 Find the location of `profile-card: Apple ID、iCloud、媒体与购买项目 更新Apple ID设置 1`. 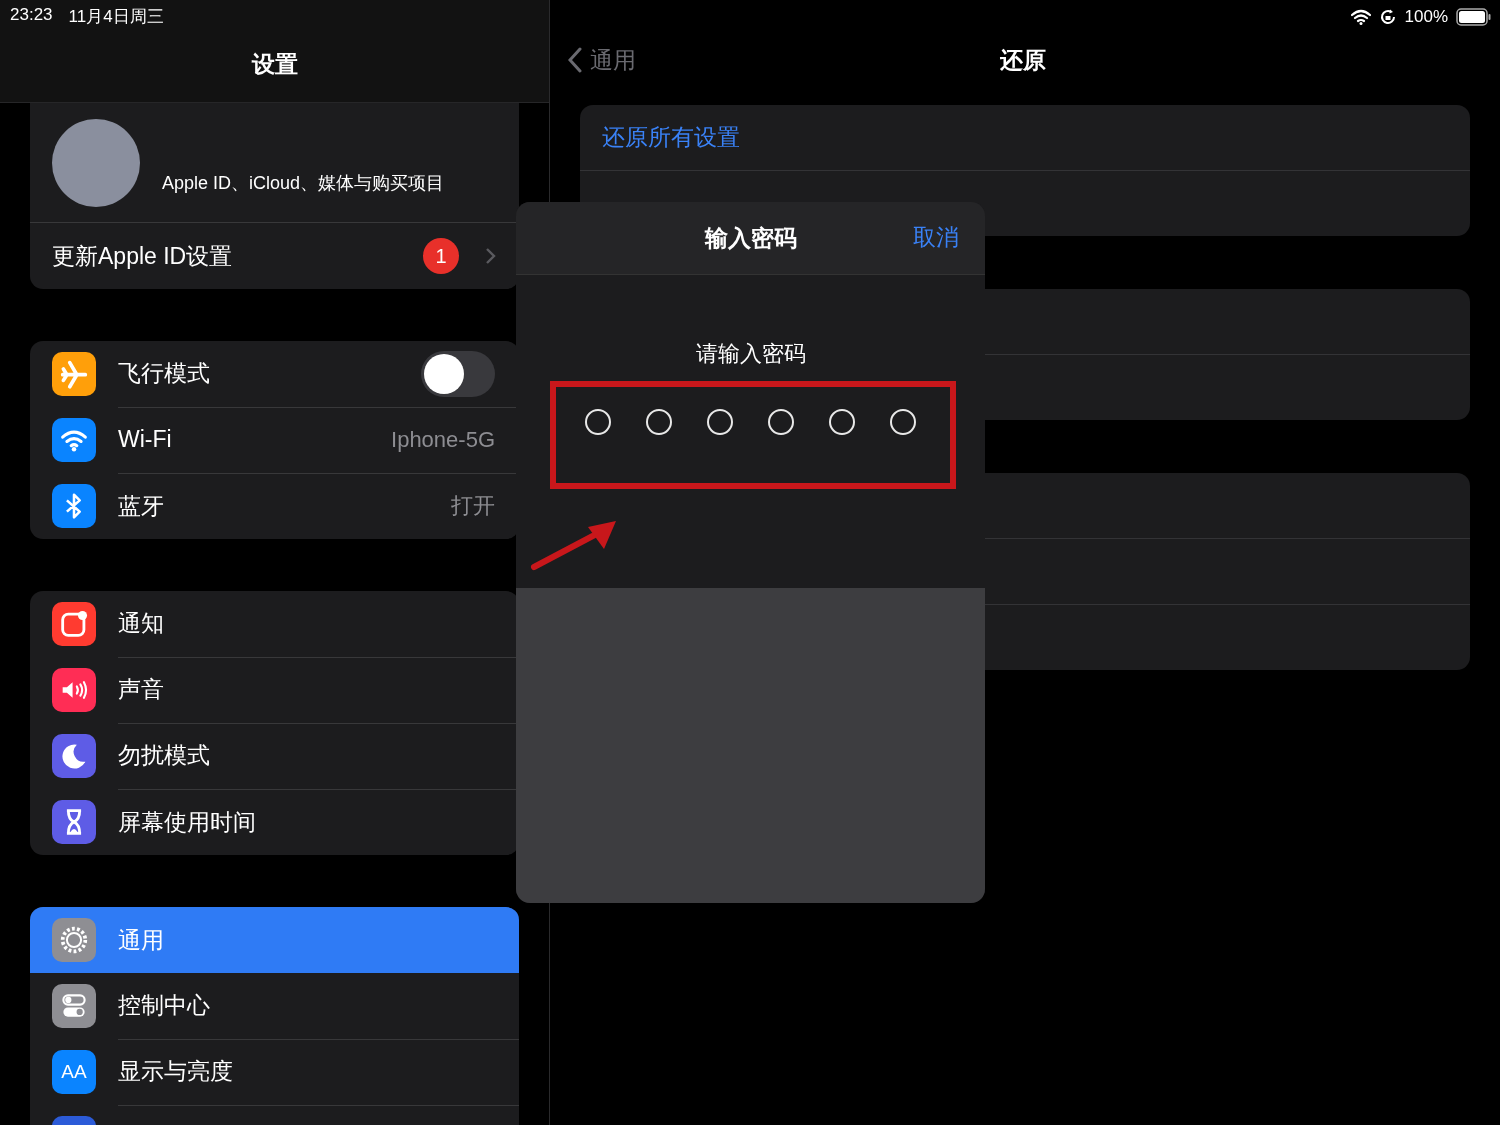

profile-card: Apple ID、iCloud、媒体与购买项目 更新Apple ID设置 1 is located at coordinates (274, 196).